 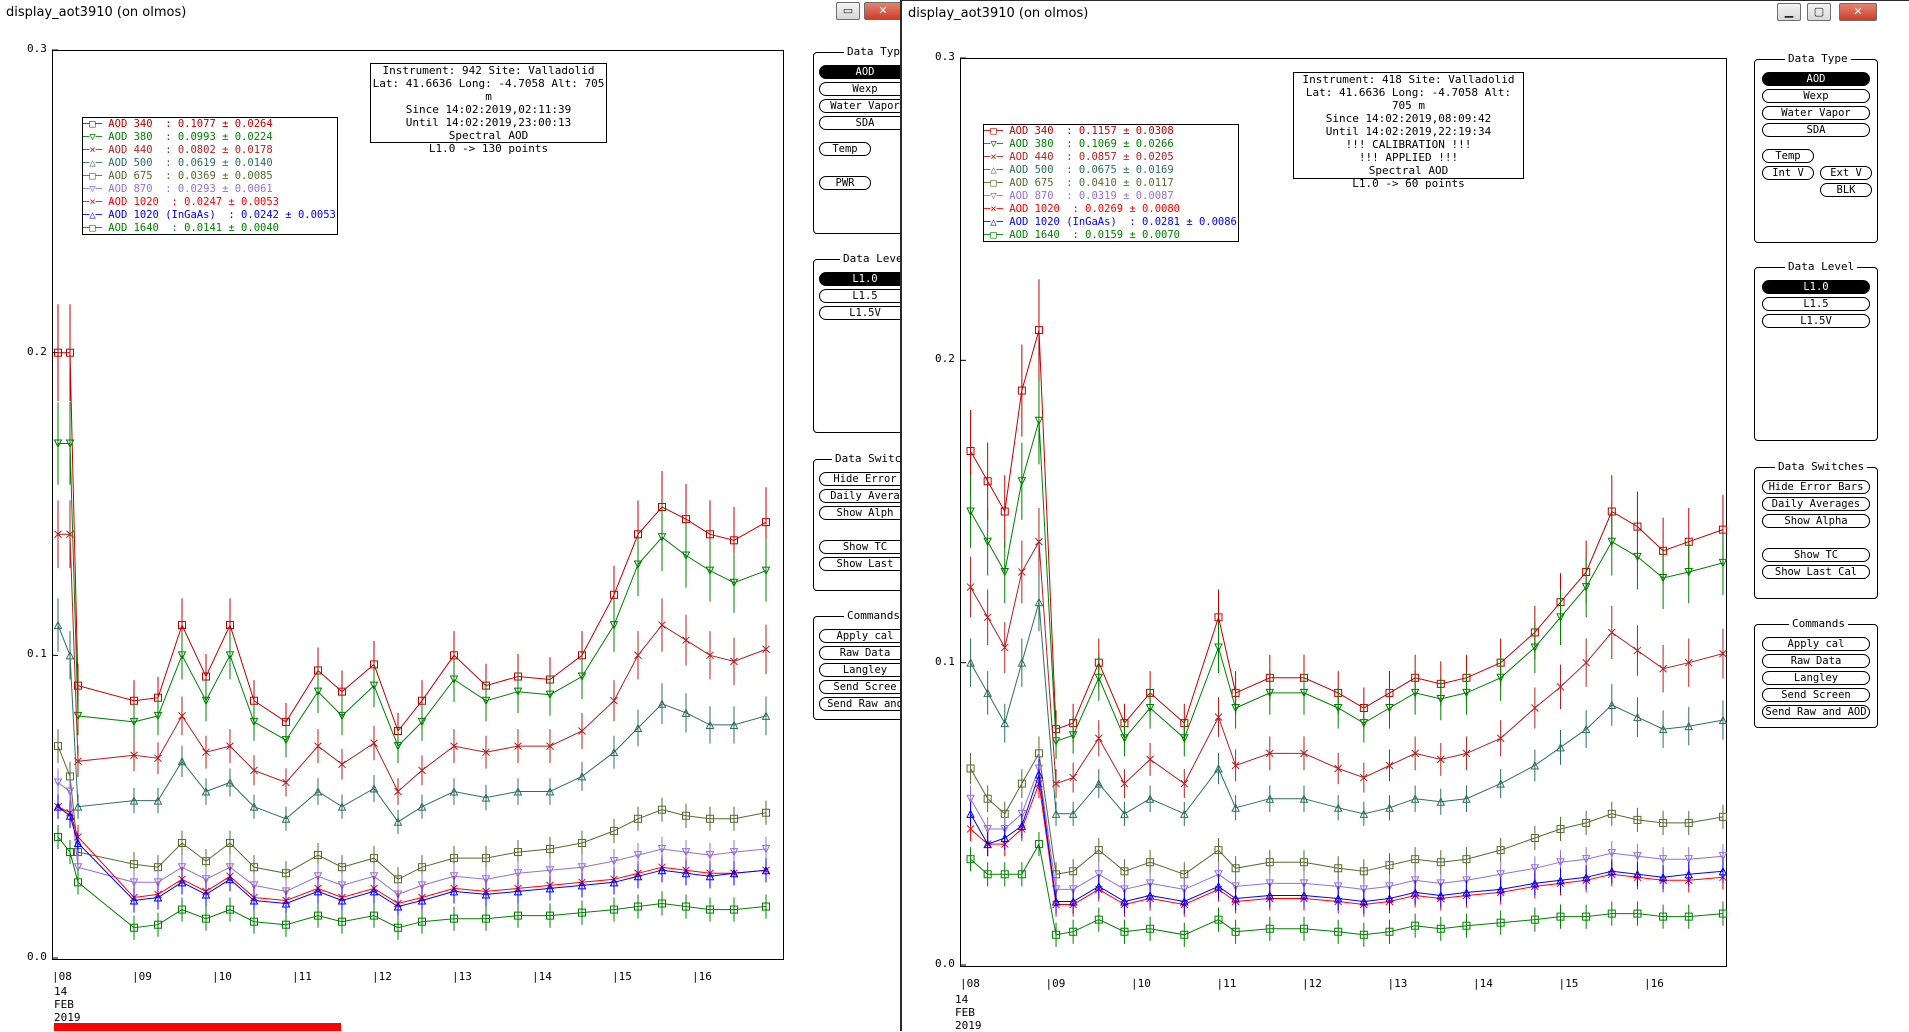 What do you see at coordinates (37, 48) in the screenshot?
I see `y-tick-label: 0.3` at bounding box center [37, 48].